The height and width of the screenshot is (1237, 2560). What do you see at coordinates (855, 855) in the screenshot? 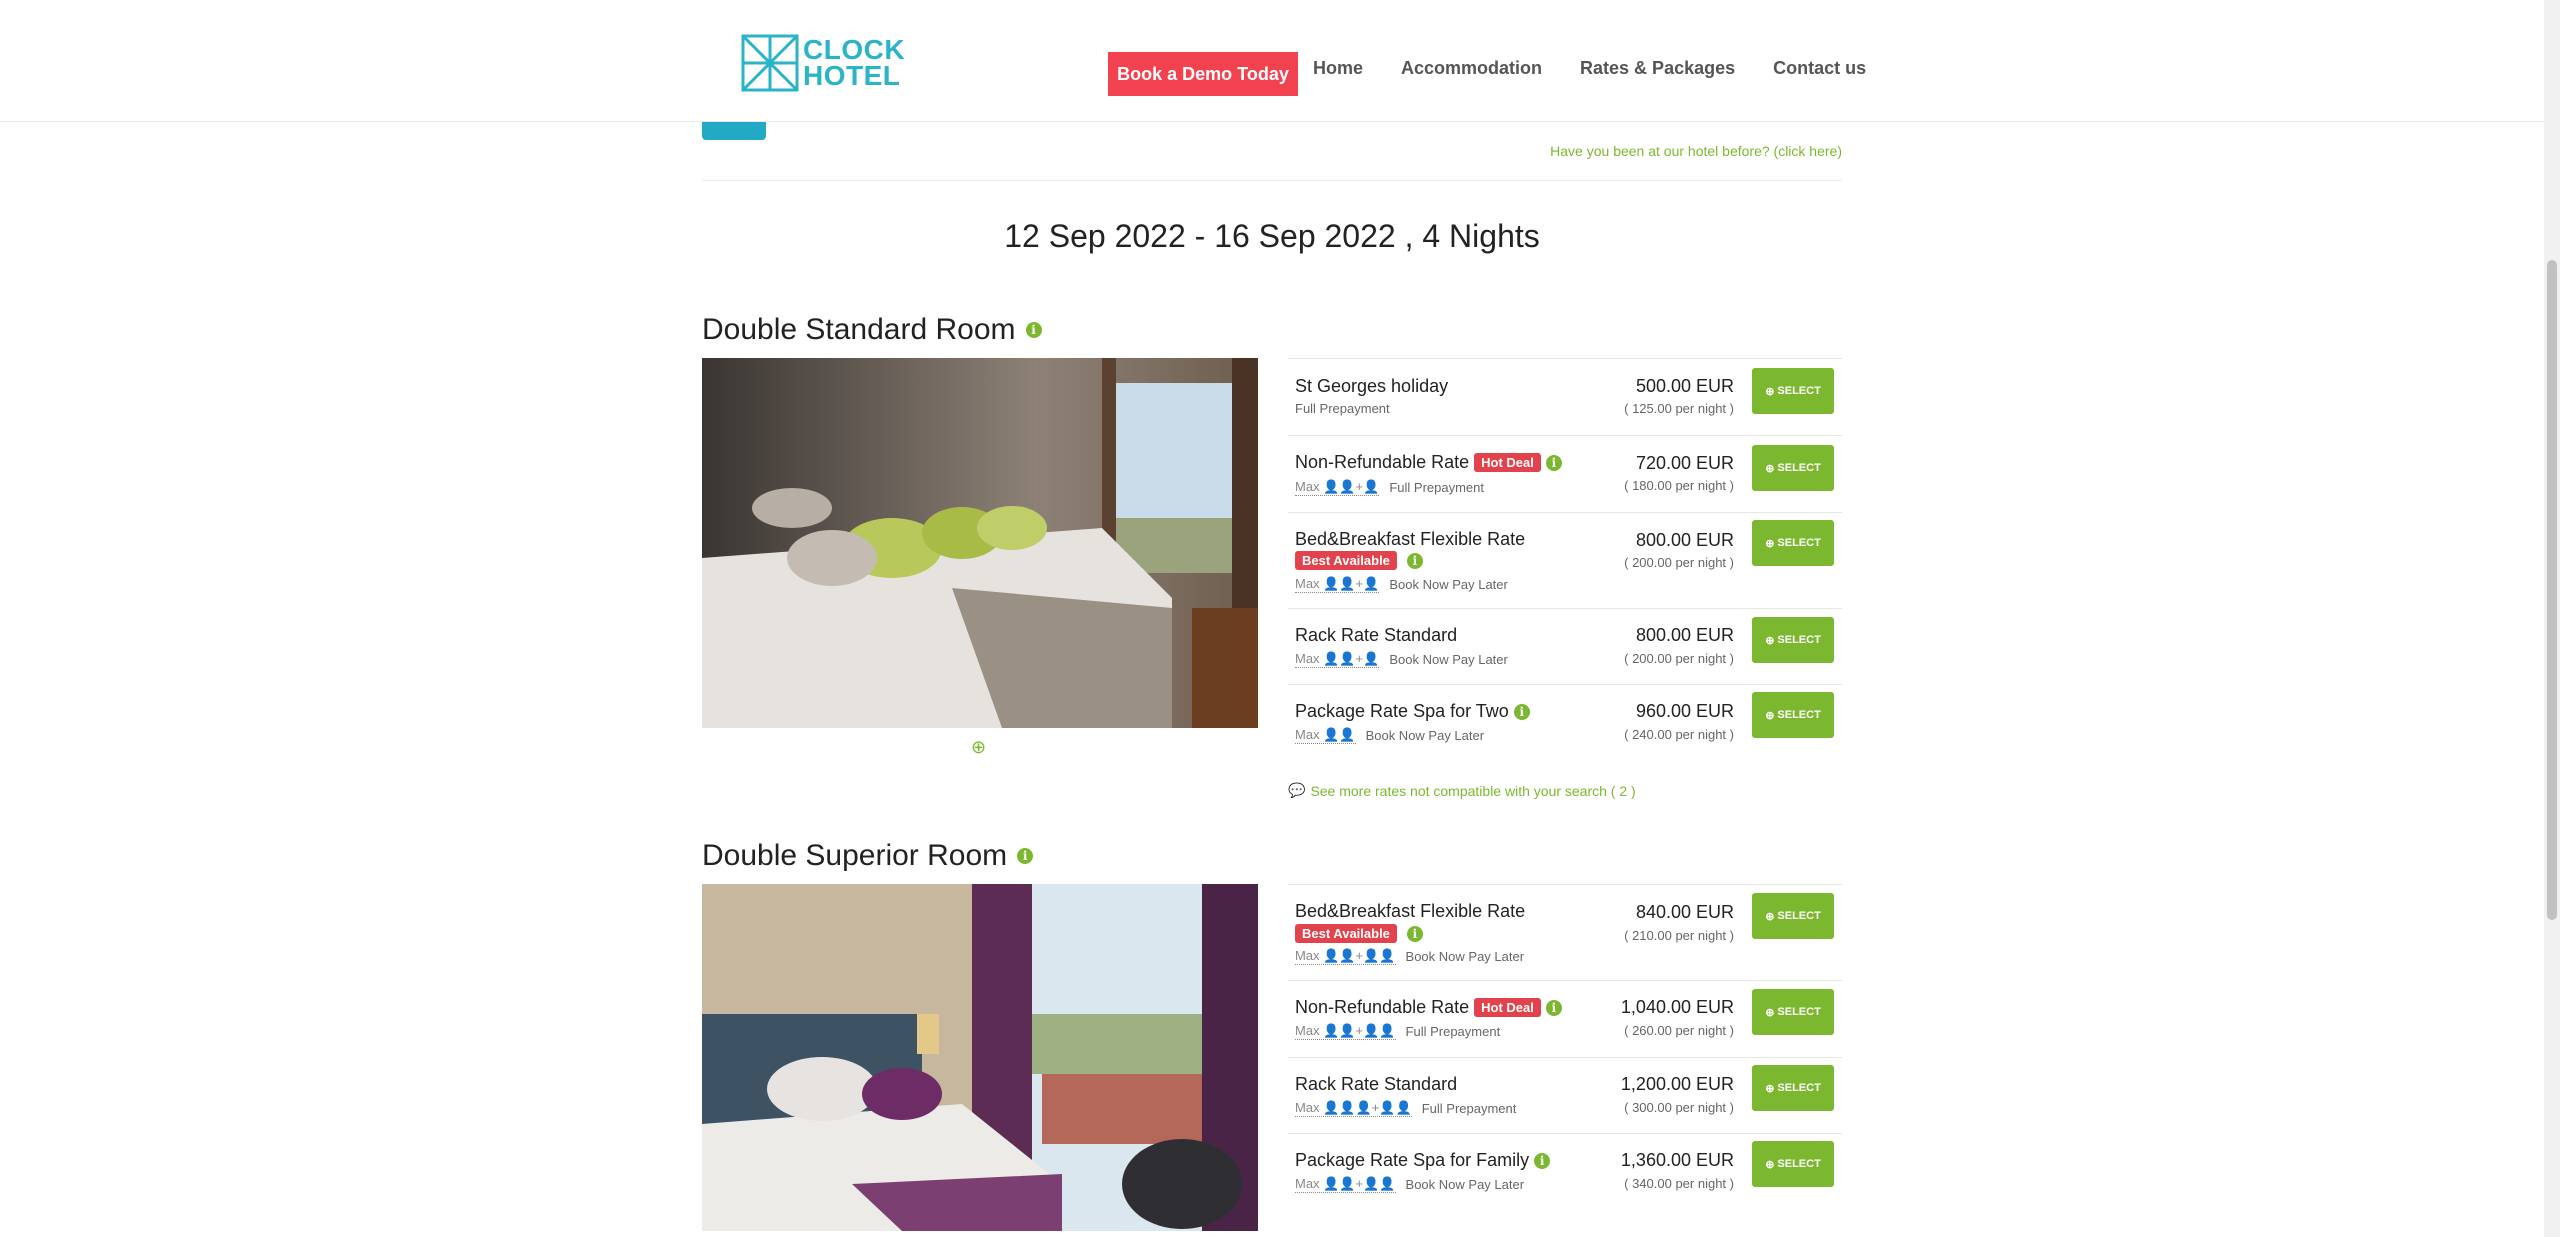
I see `room-title-text: Double Superior Room` at bounding box center [855, 855].